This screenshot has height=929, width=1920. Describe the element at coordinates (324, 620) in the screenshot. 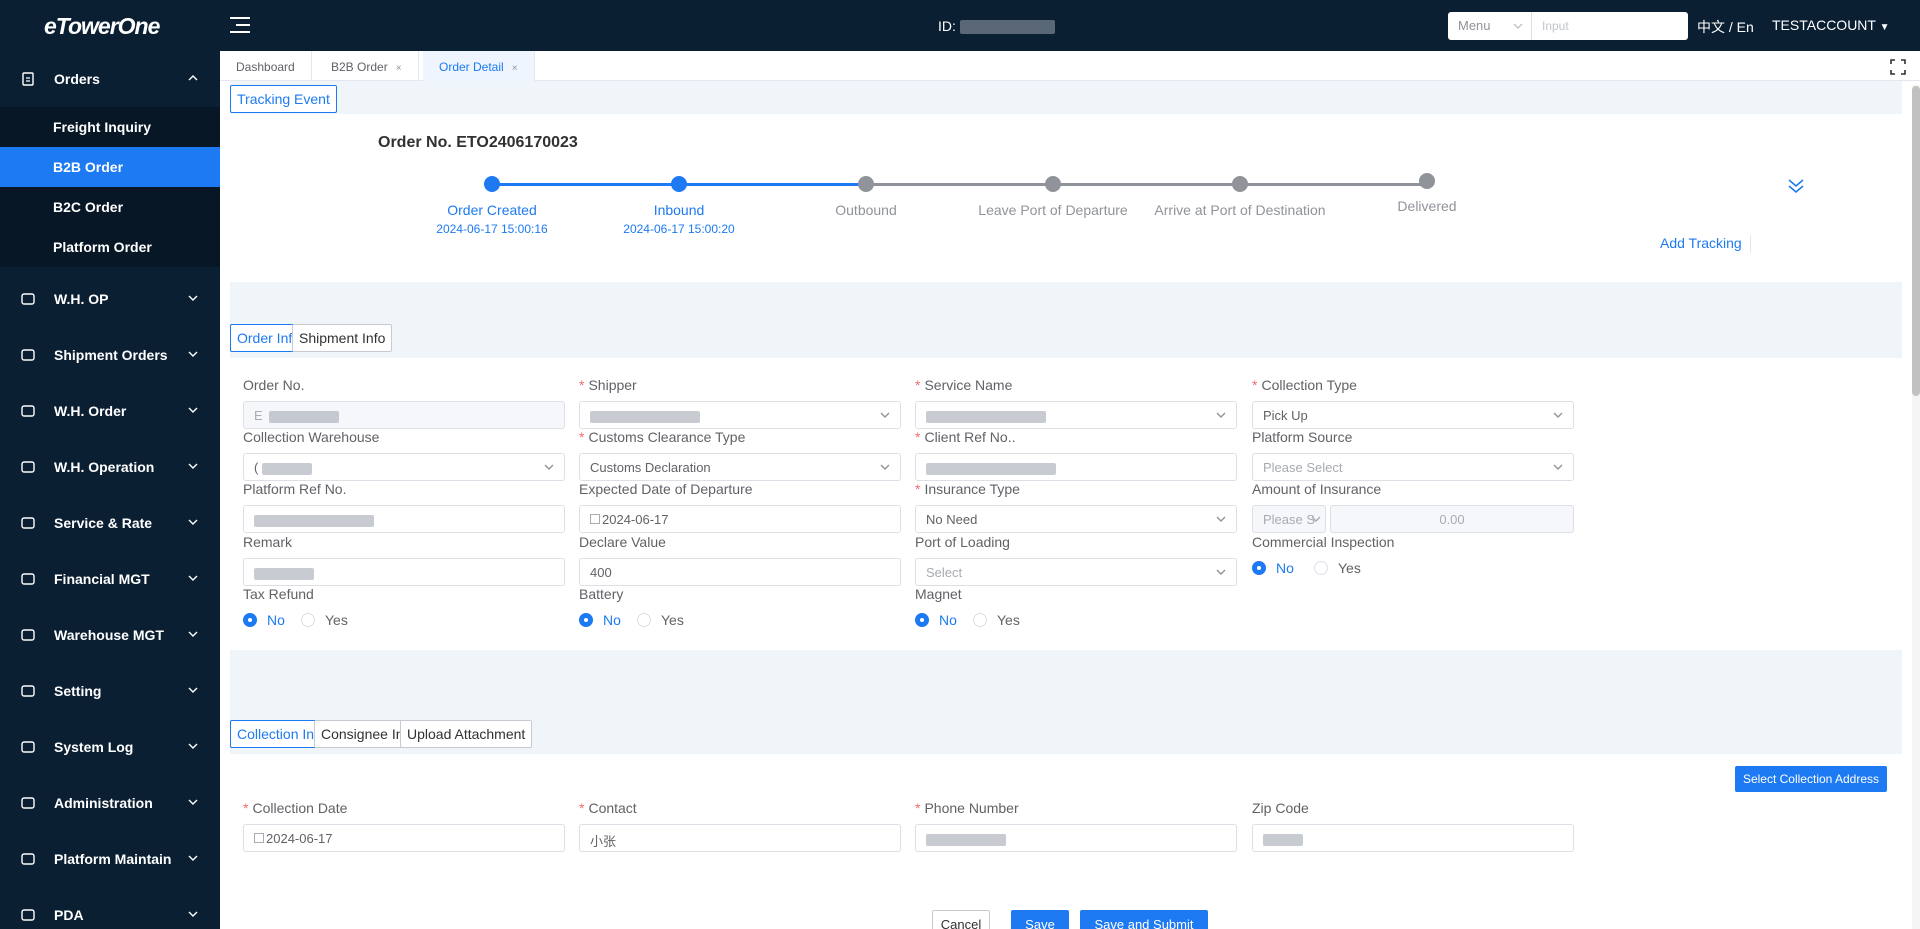

I see `tax-refund-yes: Yes` at that location.